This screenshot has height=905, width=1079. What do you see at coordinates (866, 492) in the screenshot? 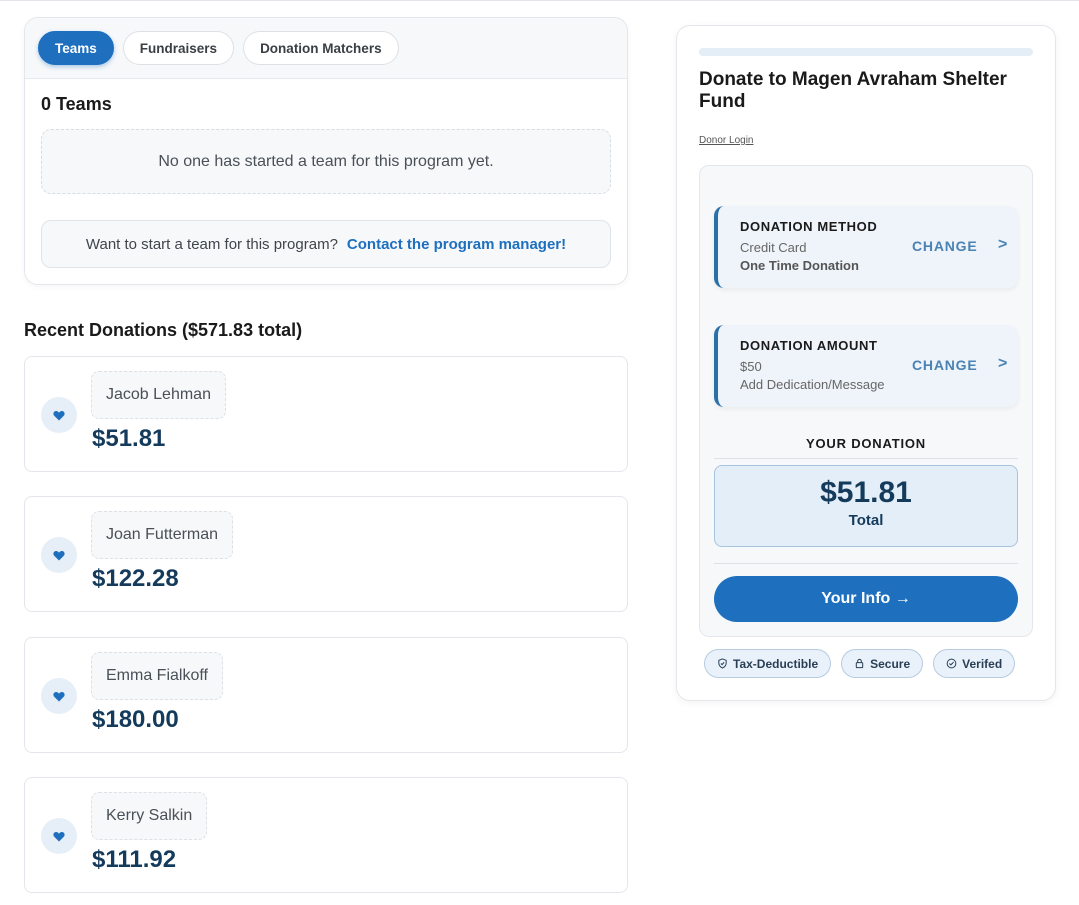
I see `donation-total-amount: $51.81` at bounding box center [866, 492].